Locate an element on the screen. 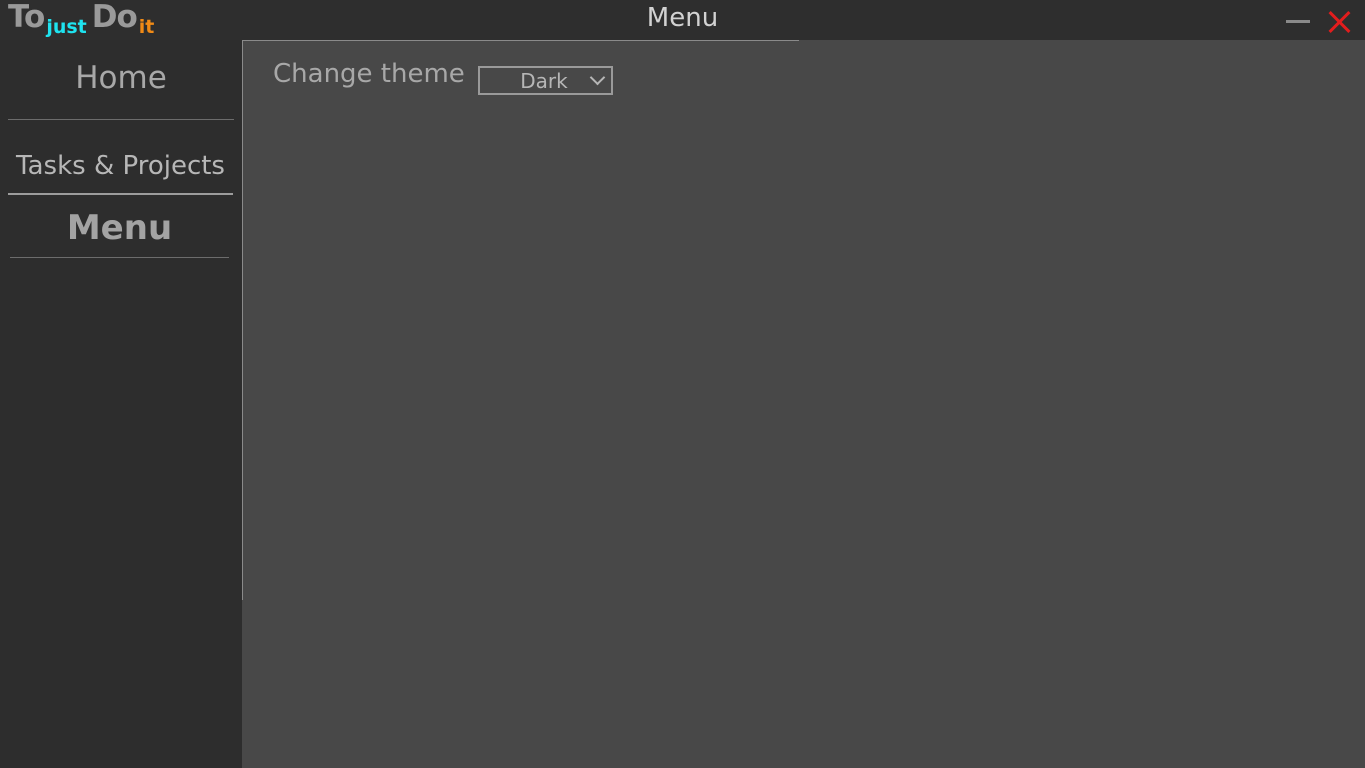 The width and height of the screenshot is (1365, 768). window-title: Menu is located at coordinates (682, 18).